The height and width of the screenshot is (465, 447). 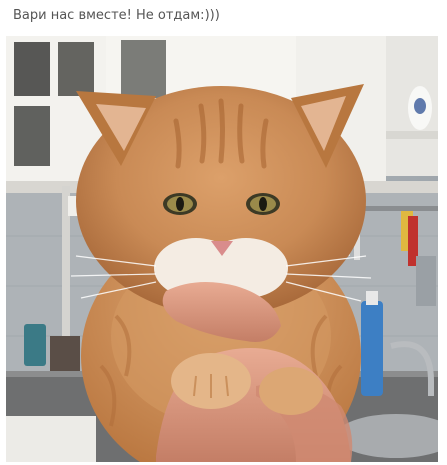 What do you see at coordinates (372, 348) in the screenshot?
I see `detergent-bottle` at bounding box center [372, 348].